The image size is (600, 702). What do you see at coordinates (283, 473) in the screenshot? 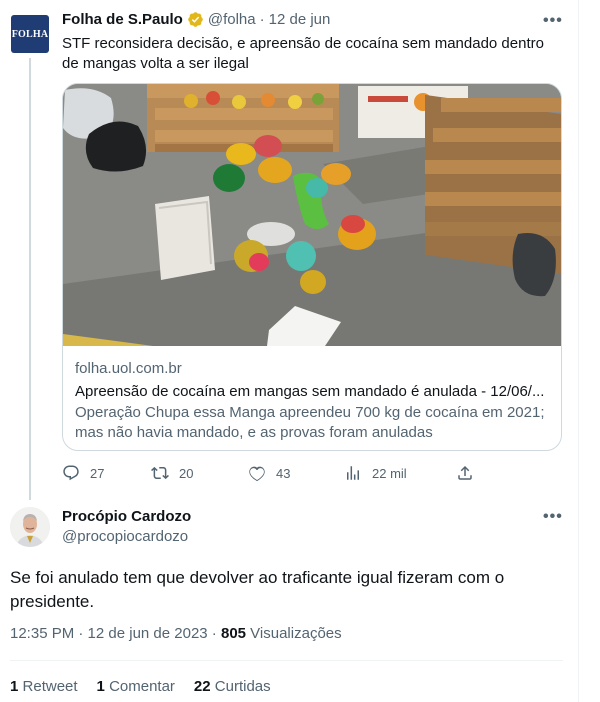
I see `like-count: 43` at bounding box center [283, 473].